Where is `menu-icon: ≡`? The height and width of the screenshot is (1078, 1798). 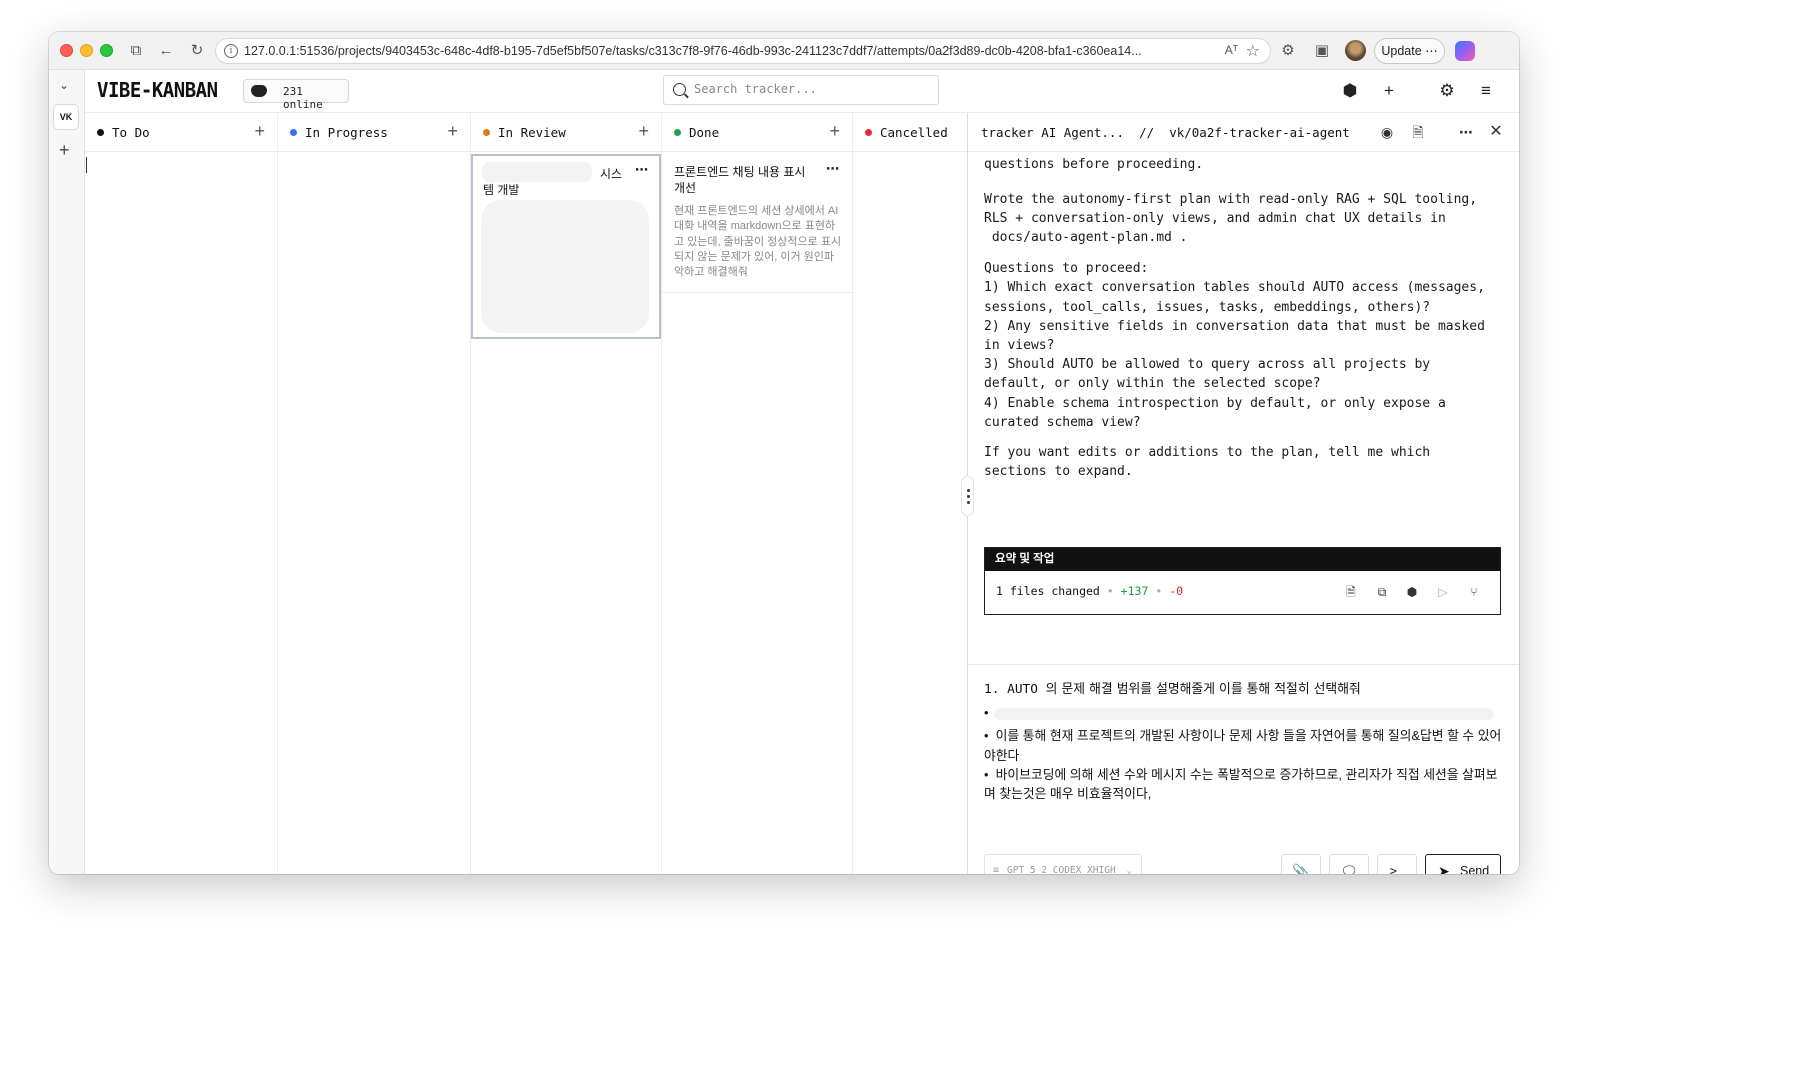 menu-icon: ≡ is located at coordinates (1486, 91).